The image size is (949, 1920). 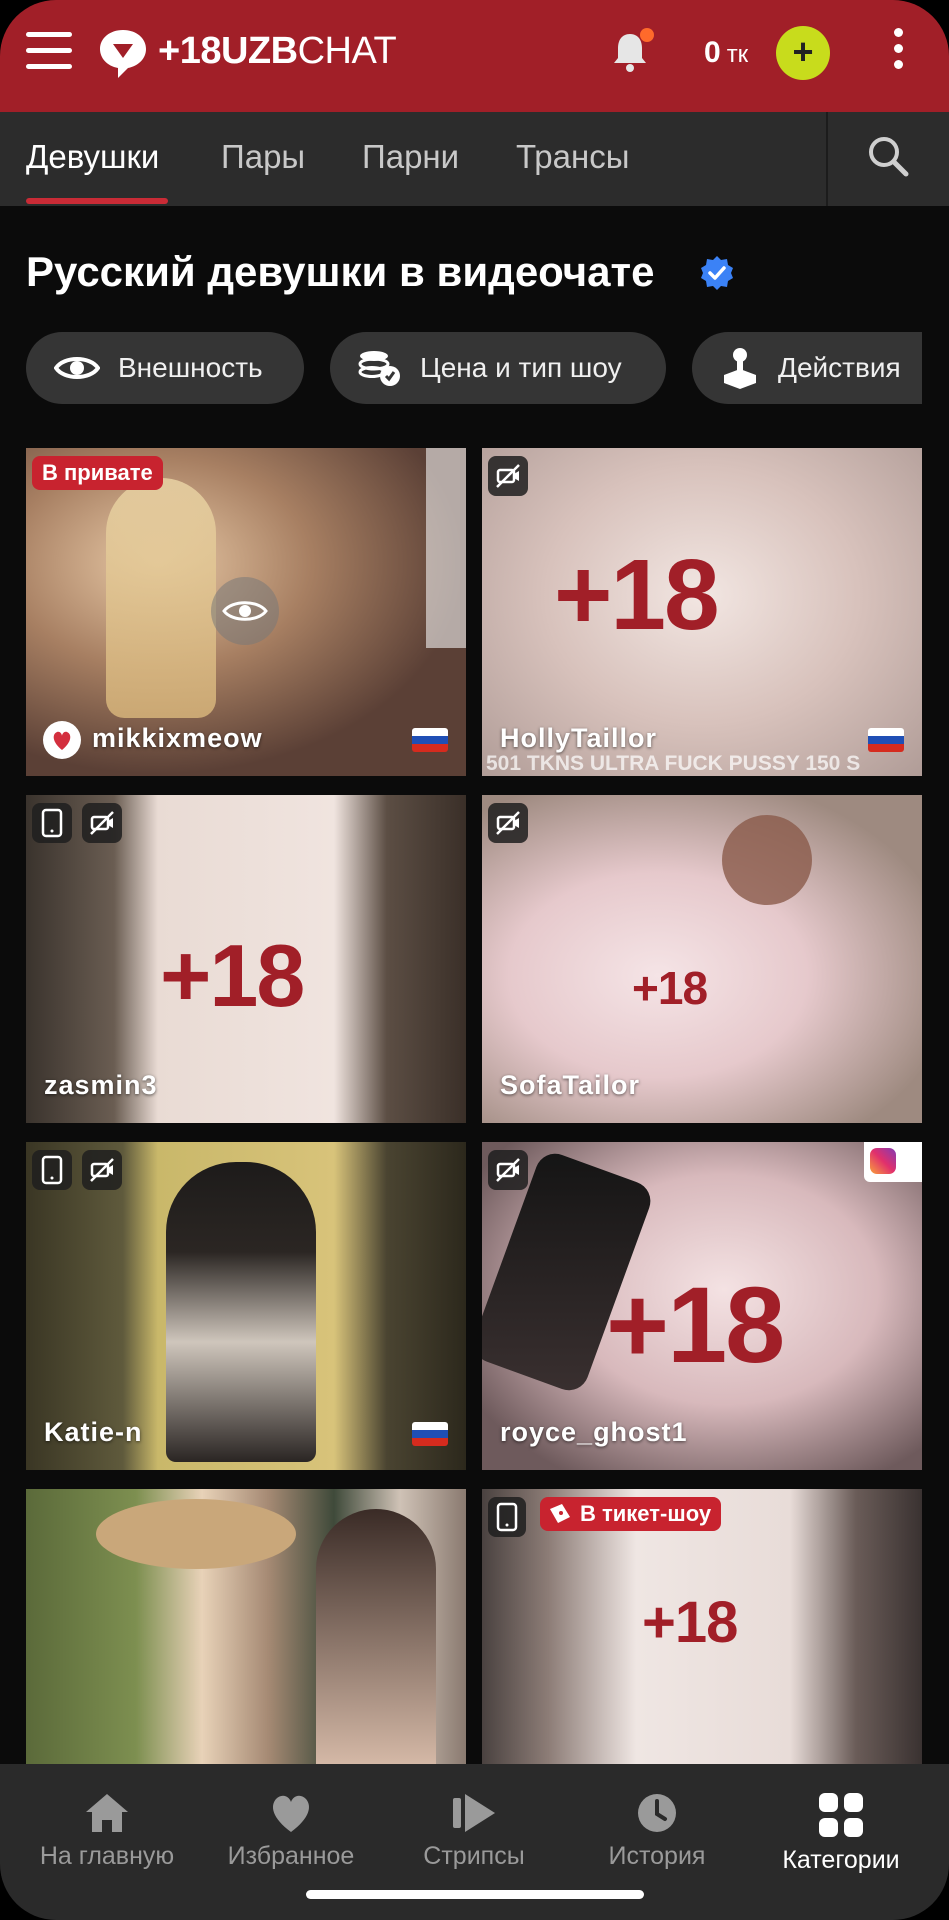 What do you see at coordinates (474, 1813) in the screenshot?
I see `play-icon` at bounding box center [474, 1813].